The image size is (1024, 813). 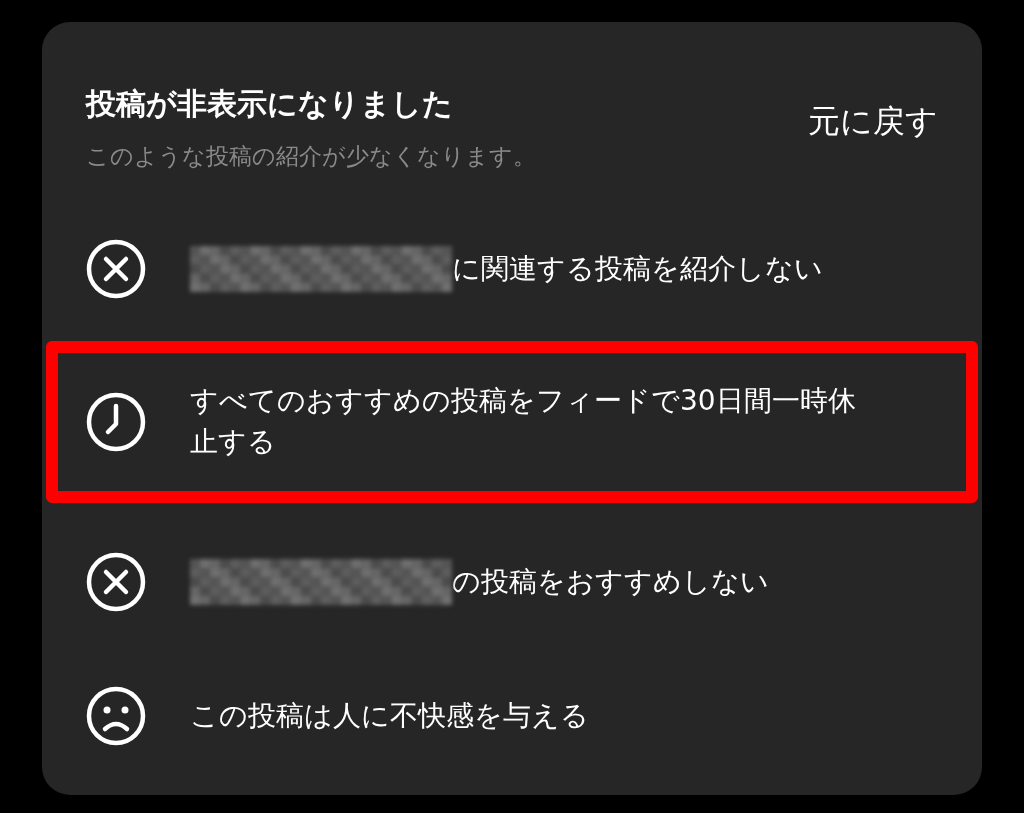 I want to click on option-label: この投稿は人に不快感を与える, so click(x=389, y=715).